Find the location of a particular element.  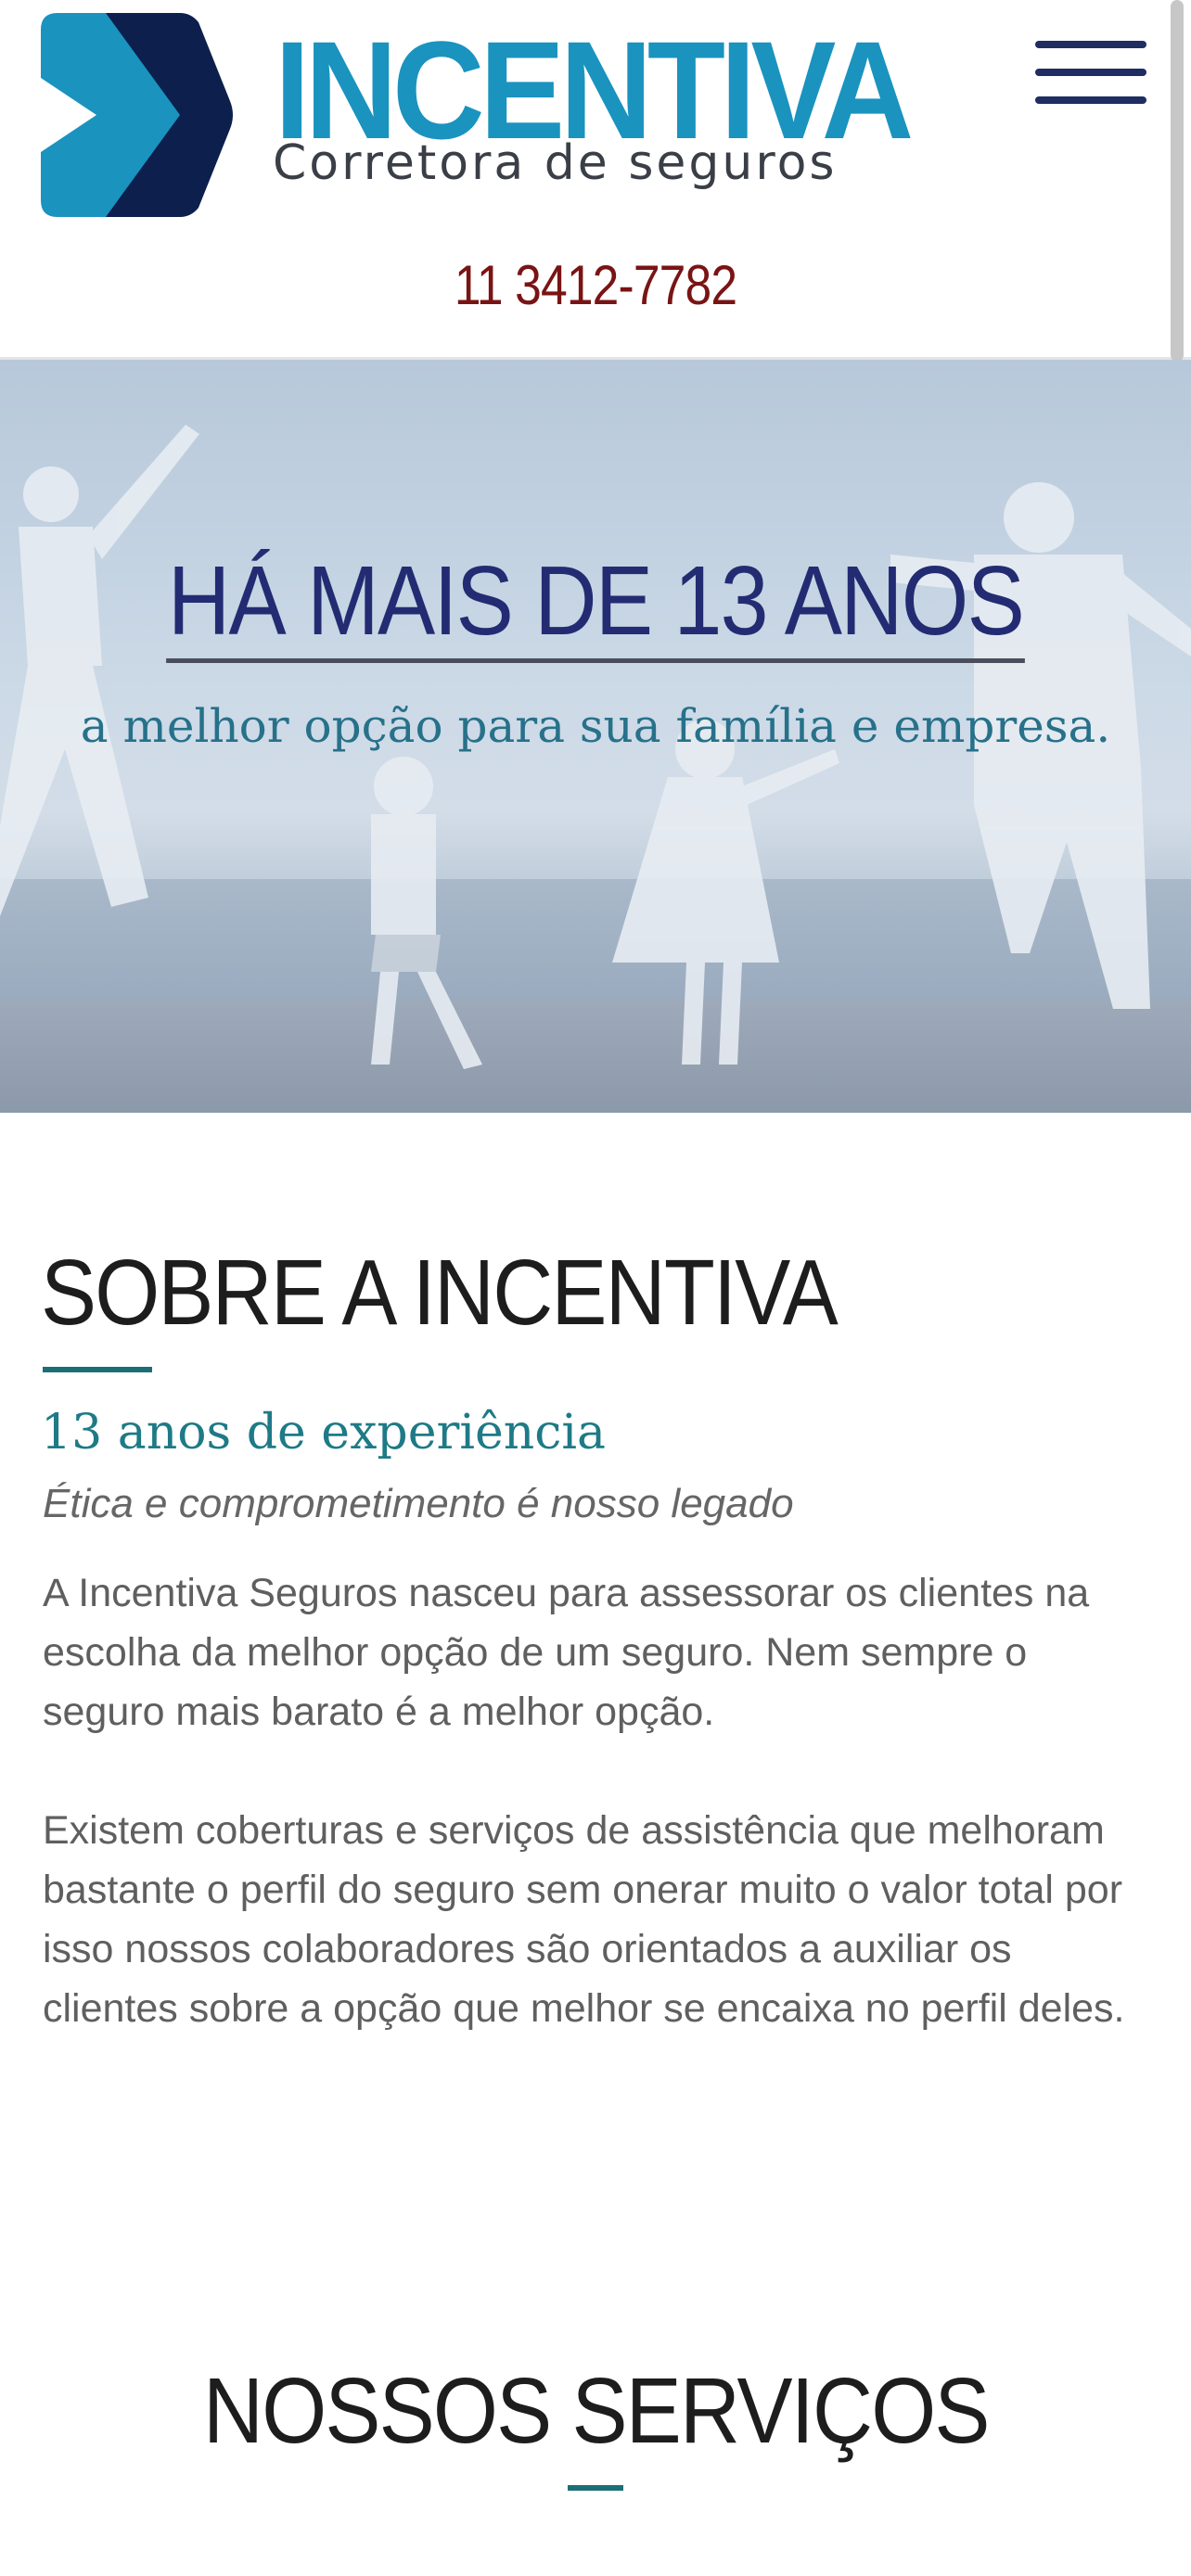

about-title: SOBRE A INCENTIVA is located at coordinates (440, 1293).